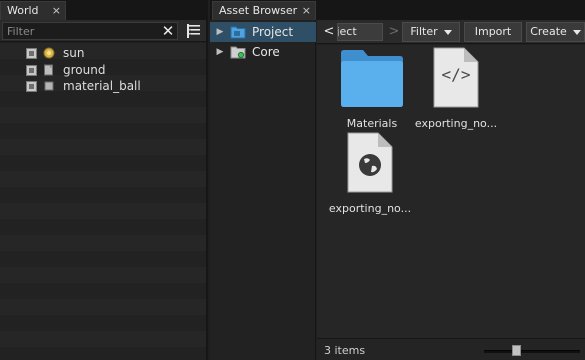 The width and height of the screenshot is (585, 360). What do you see at coordinates (532, 351) in the screenshot?
I see `zoom-slider-track` at bounding box center [532, 351].